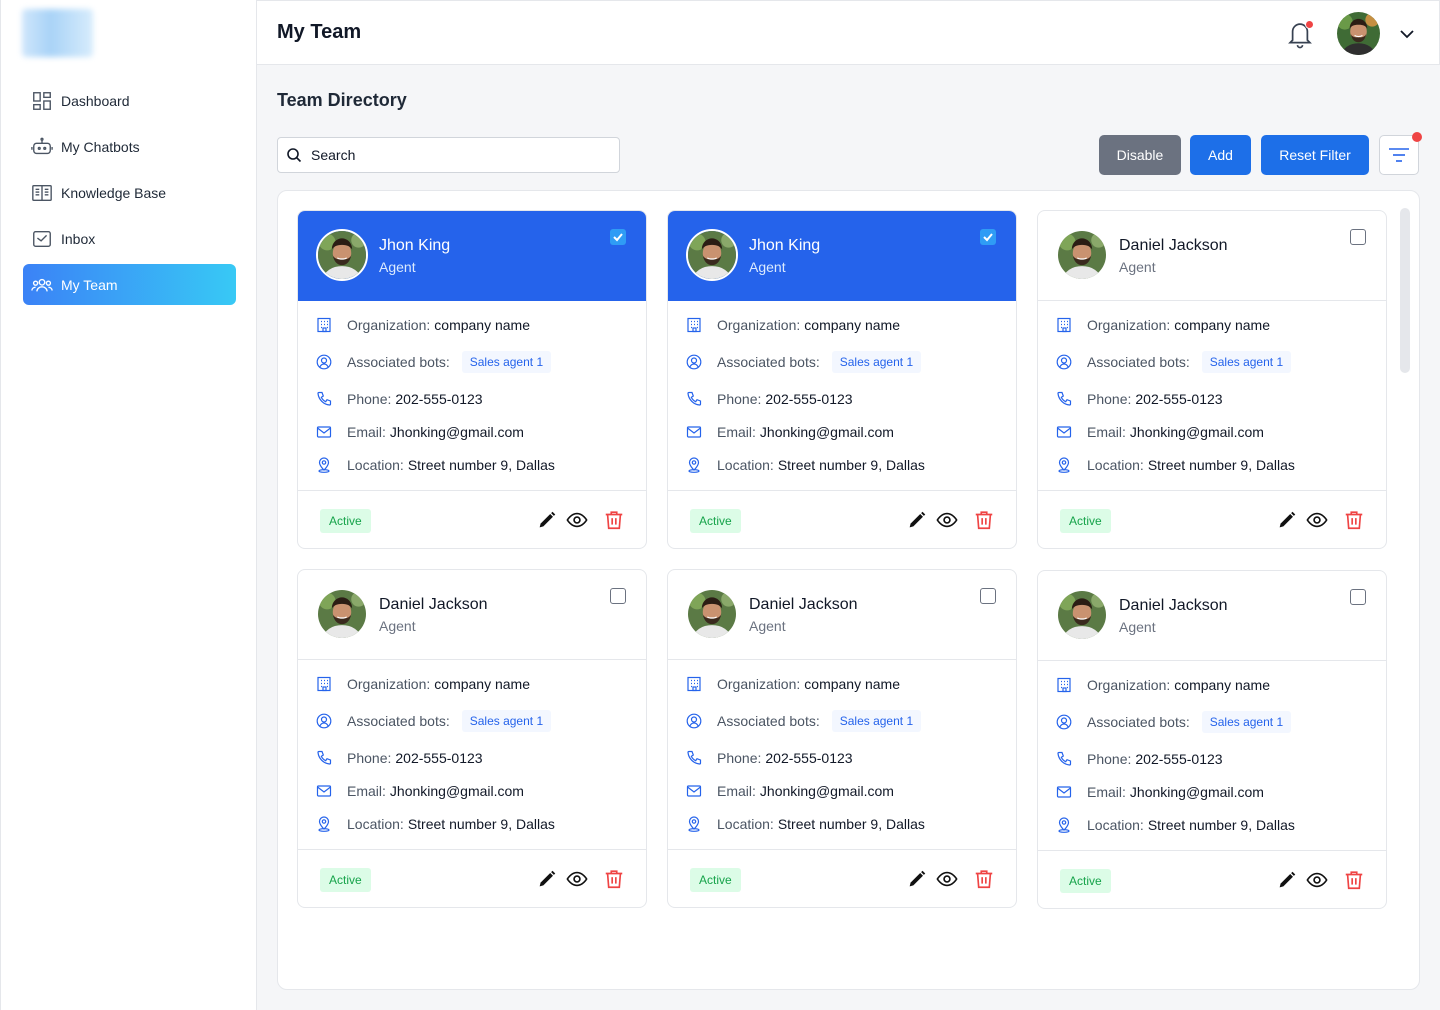  Describe the element at coordinates (89, 284) in the screenshot. I see `sidebar-item-label: My Team` at that location.